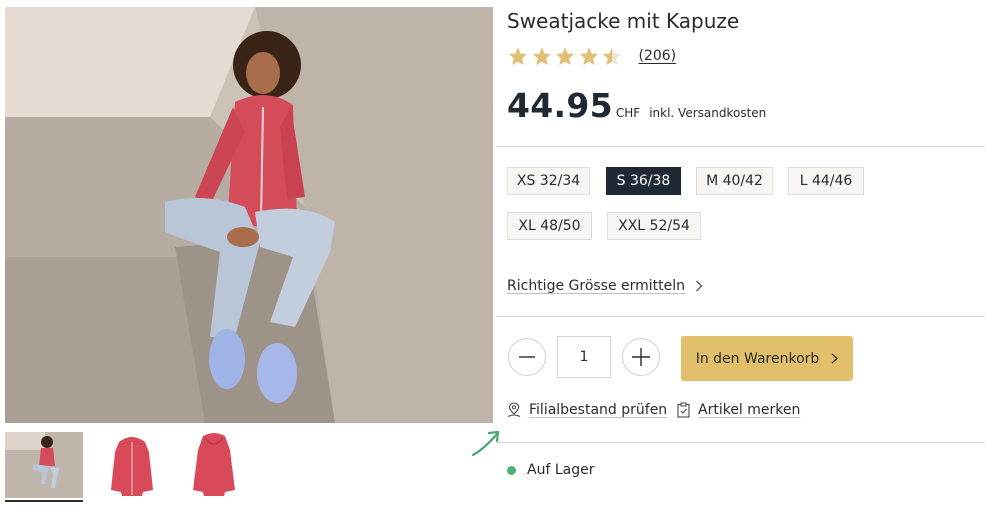 This screenshot has height=518, width=995. I want to click on size-guide-link: Richtige Grösse ermitteln, so click(605, 286).